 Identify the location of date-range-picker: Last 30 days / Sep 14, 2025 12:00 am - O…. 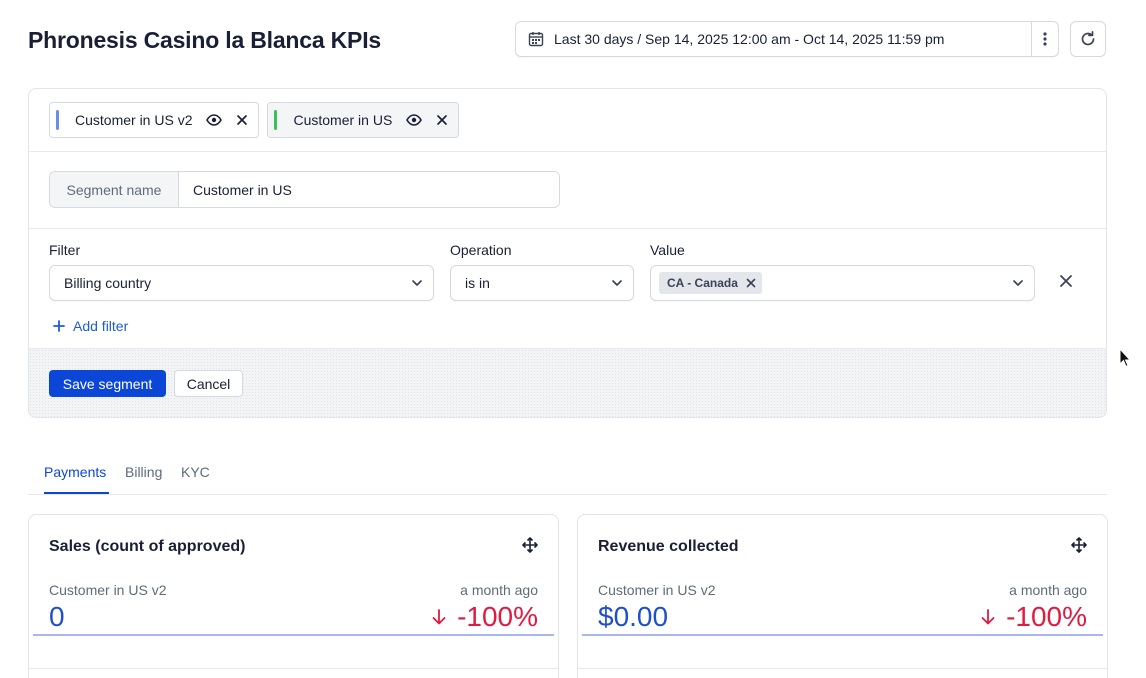
(787, 39).